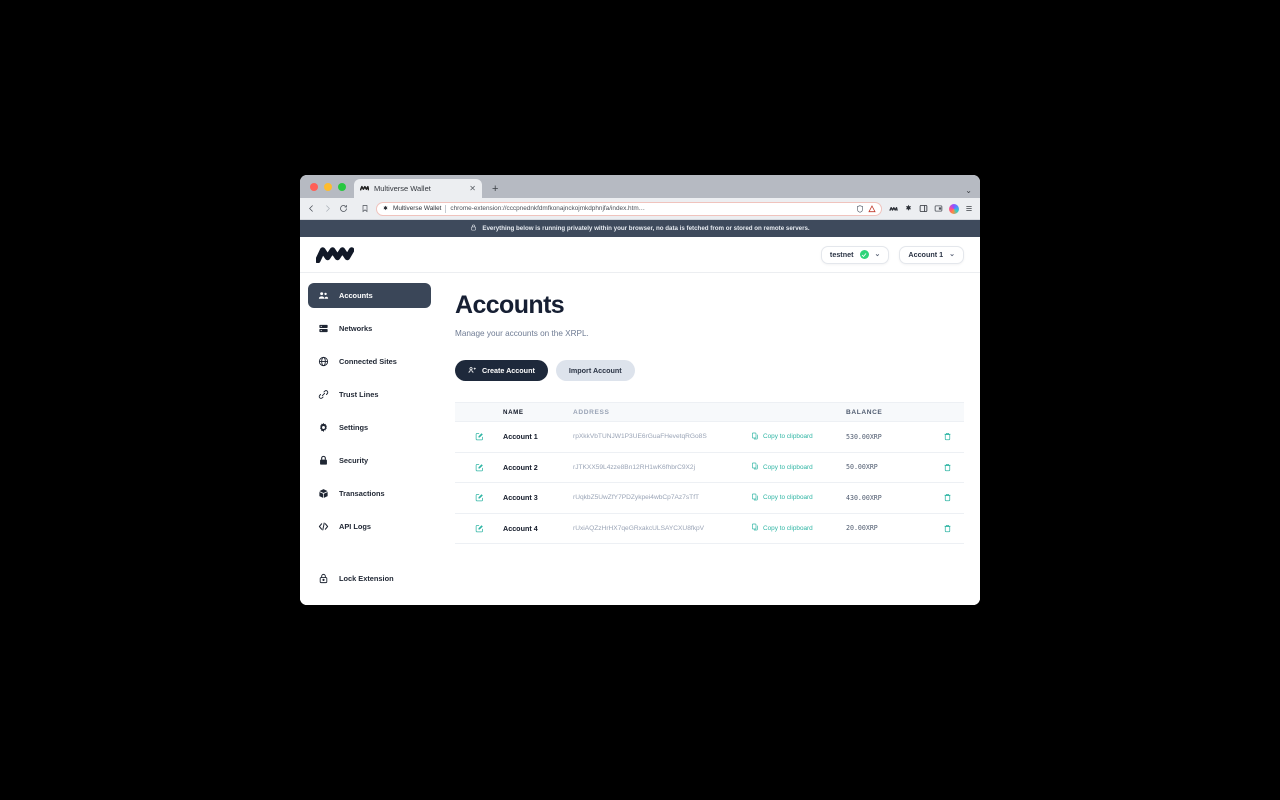 The height and width of the screenshot is (800, 1280). Describe the element at coordinates (709, 412) in the screenshot. I see `table-header-row: NAME ADDRESS BALANCE` at that location.